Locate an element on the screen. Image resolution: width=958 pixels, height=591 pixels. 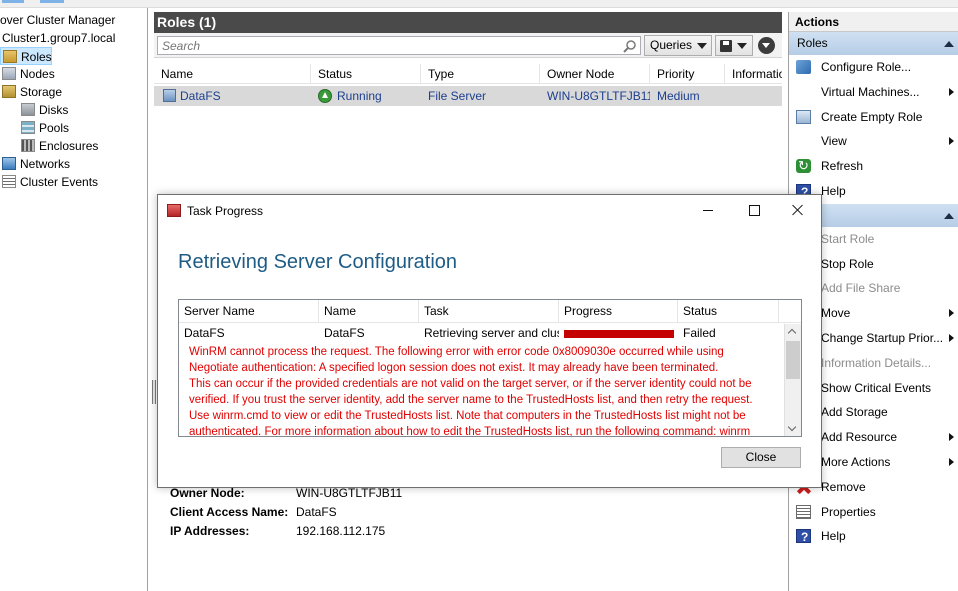
tree-item-label: Storage is located at coordinates (41, 92).